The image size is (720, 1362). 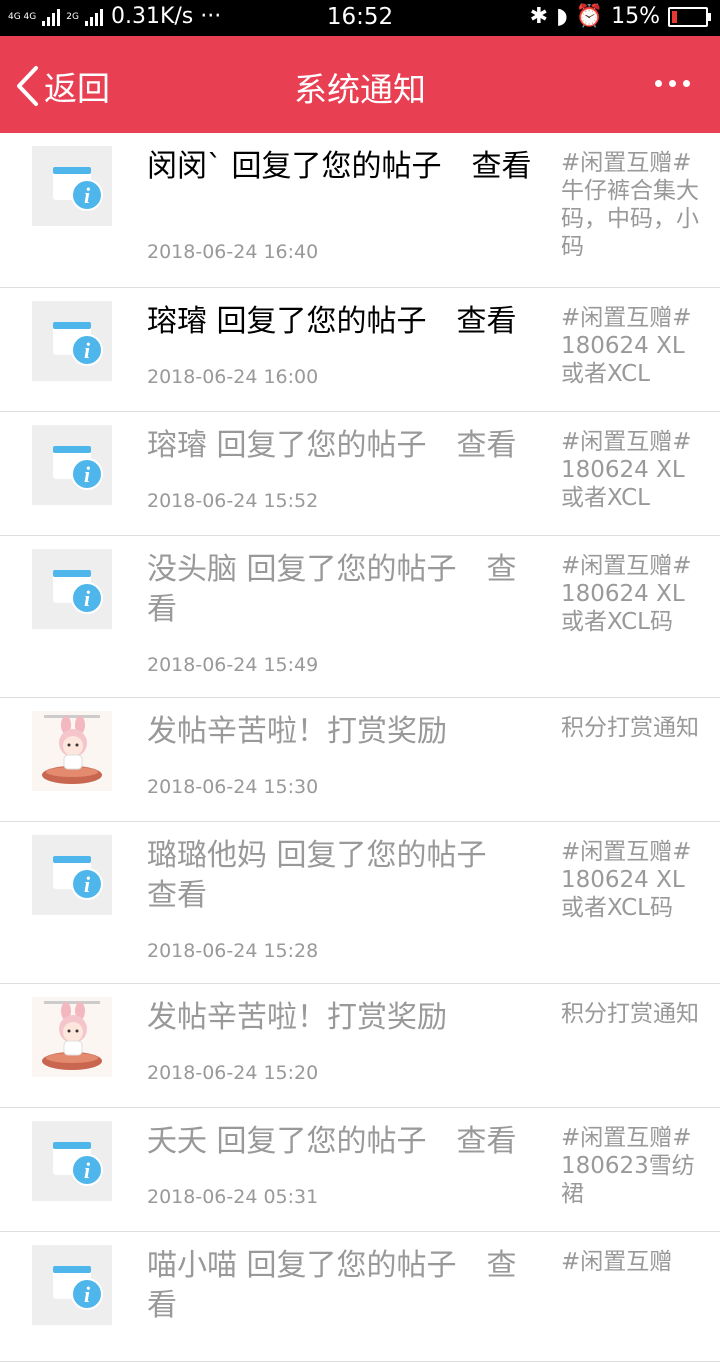 I want to click on notification-time: 2018-06-24 15:49, so click(x=233, y=665).